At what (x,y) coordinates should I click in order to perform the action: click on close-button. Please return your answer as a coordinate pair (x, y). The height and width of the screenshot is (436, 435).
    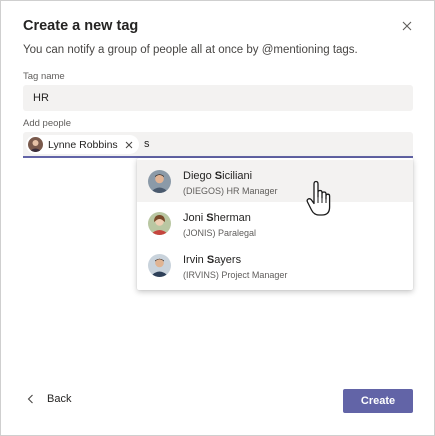
    Looking at the image, I should click on (407, 26).